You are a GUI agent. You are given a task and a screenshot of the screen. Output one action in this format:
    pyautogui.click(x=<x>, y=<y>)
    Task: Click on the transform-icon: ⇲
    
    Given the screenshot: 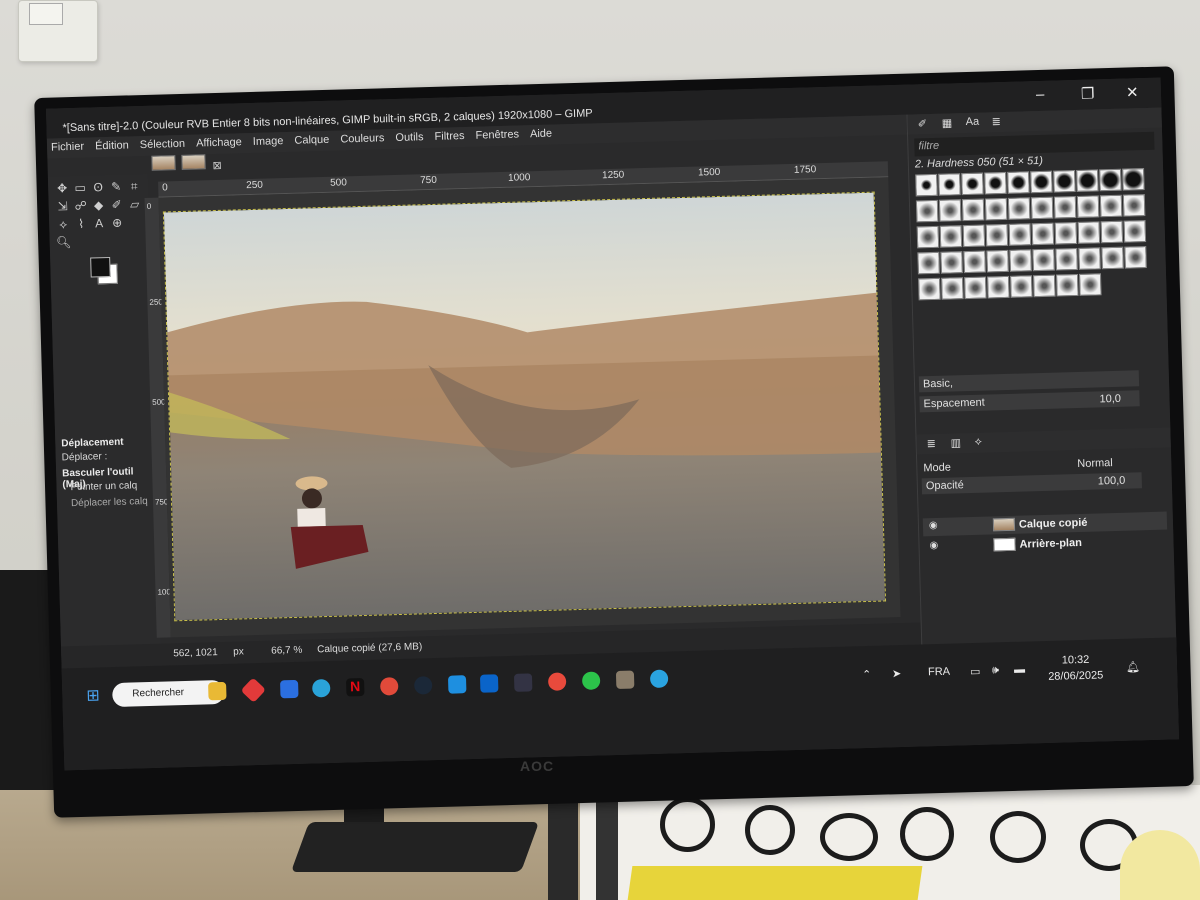 What is the action you would take?
    pyautogui.click(x=62, y=206)
    